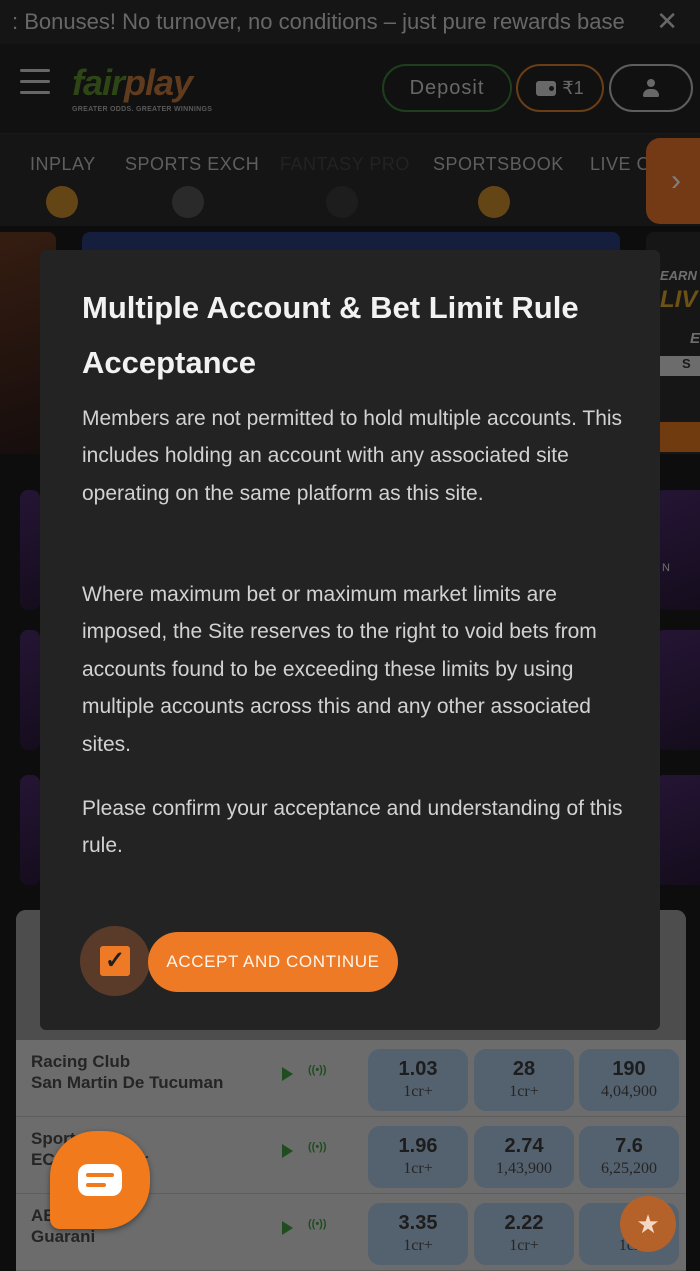 The height and width of the screenshot is (1271, 700). Describe the element at coordinates (273, 962) in the screenshot. I see `accept-and-continue-button: ACCEPT AND CONTINUE` at that location.